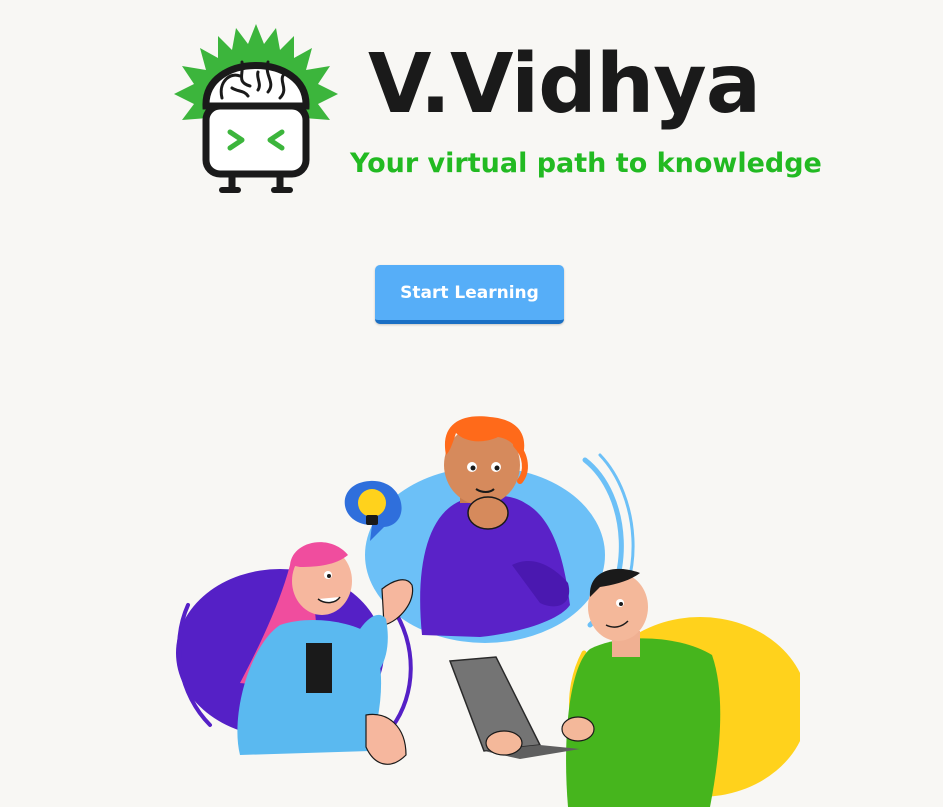 The image size is (943, 807). I want to click on brand-title: V.Vidhya, so click(564, 84).